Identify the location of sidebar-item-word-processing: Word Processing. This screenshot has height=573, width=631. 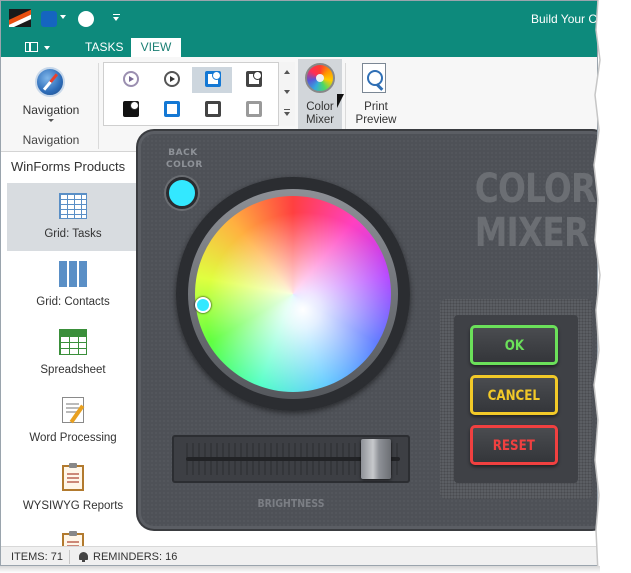
(73, 421).